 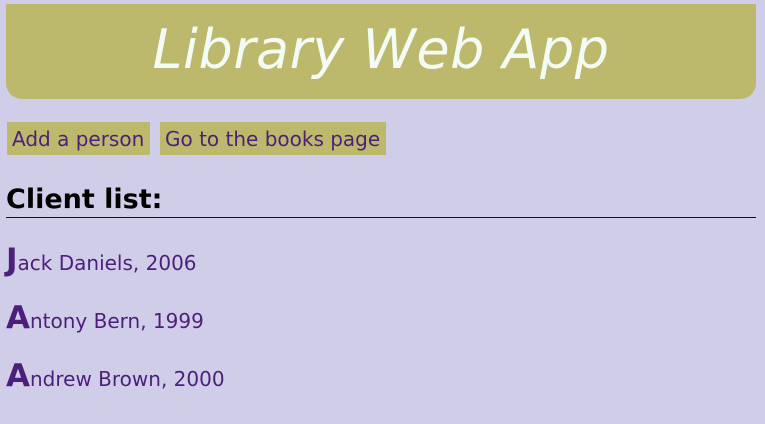 I want to click on app-title: Library Web App, so click(x=381, y=49).